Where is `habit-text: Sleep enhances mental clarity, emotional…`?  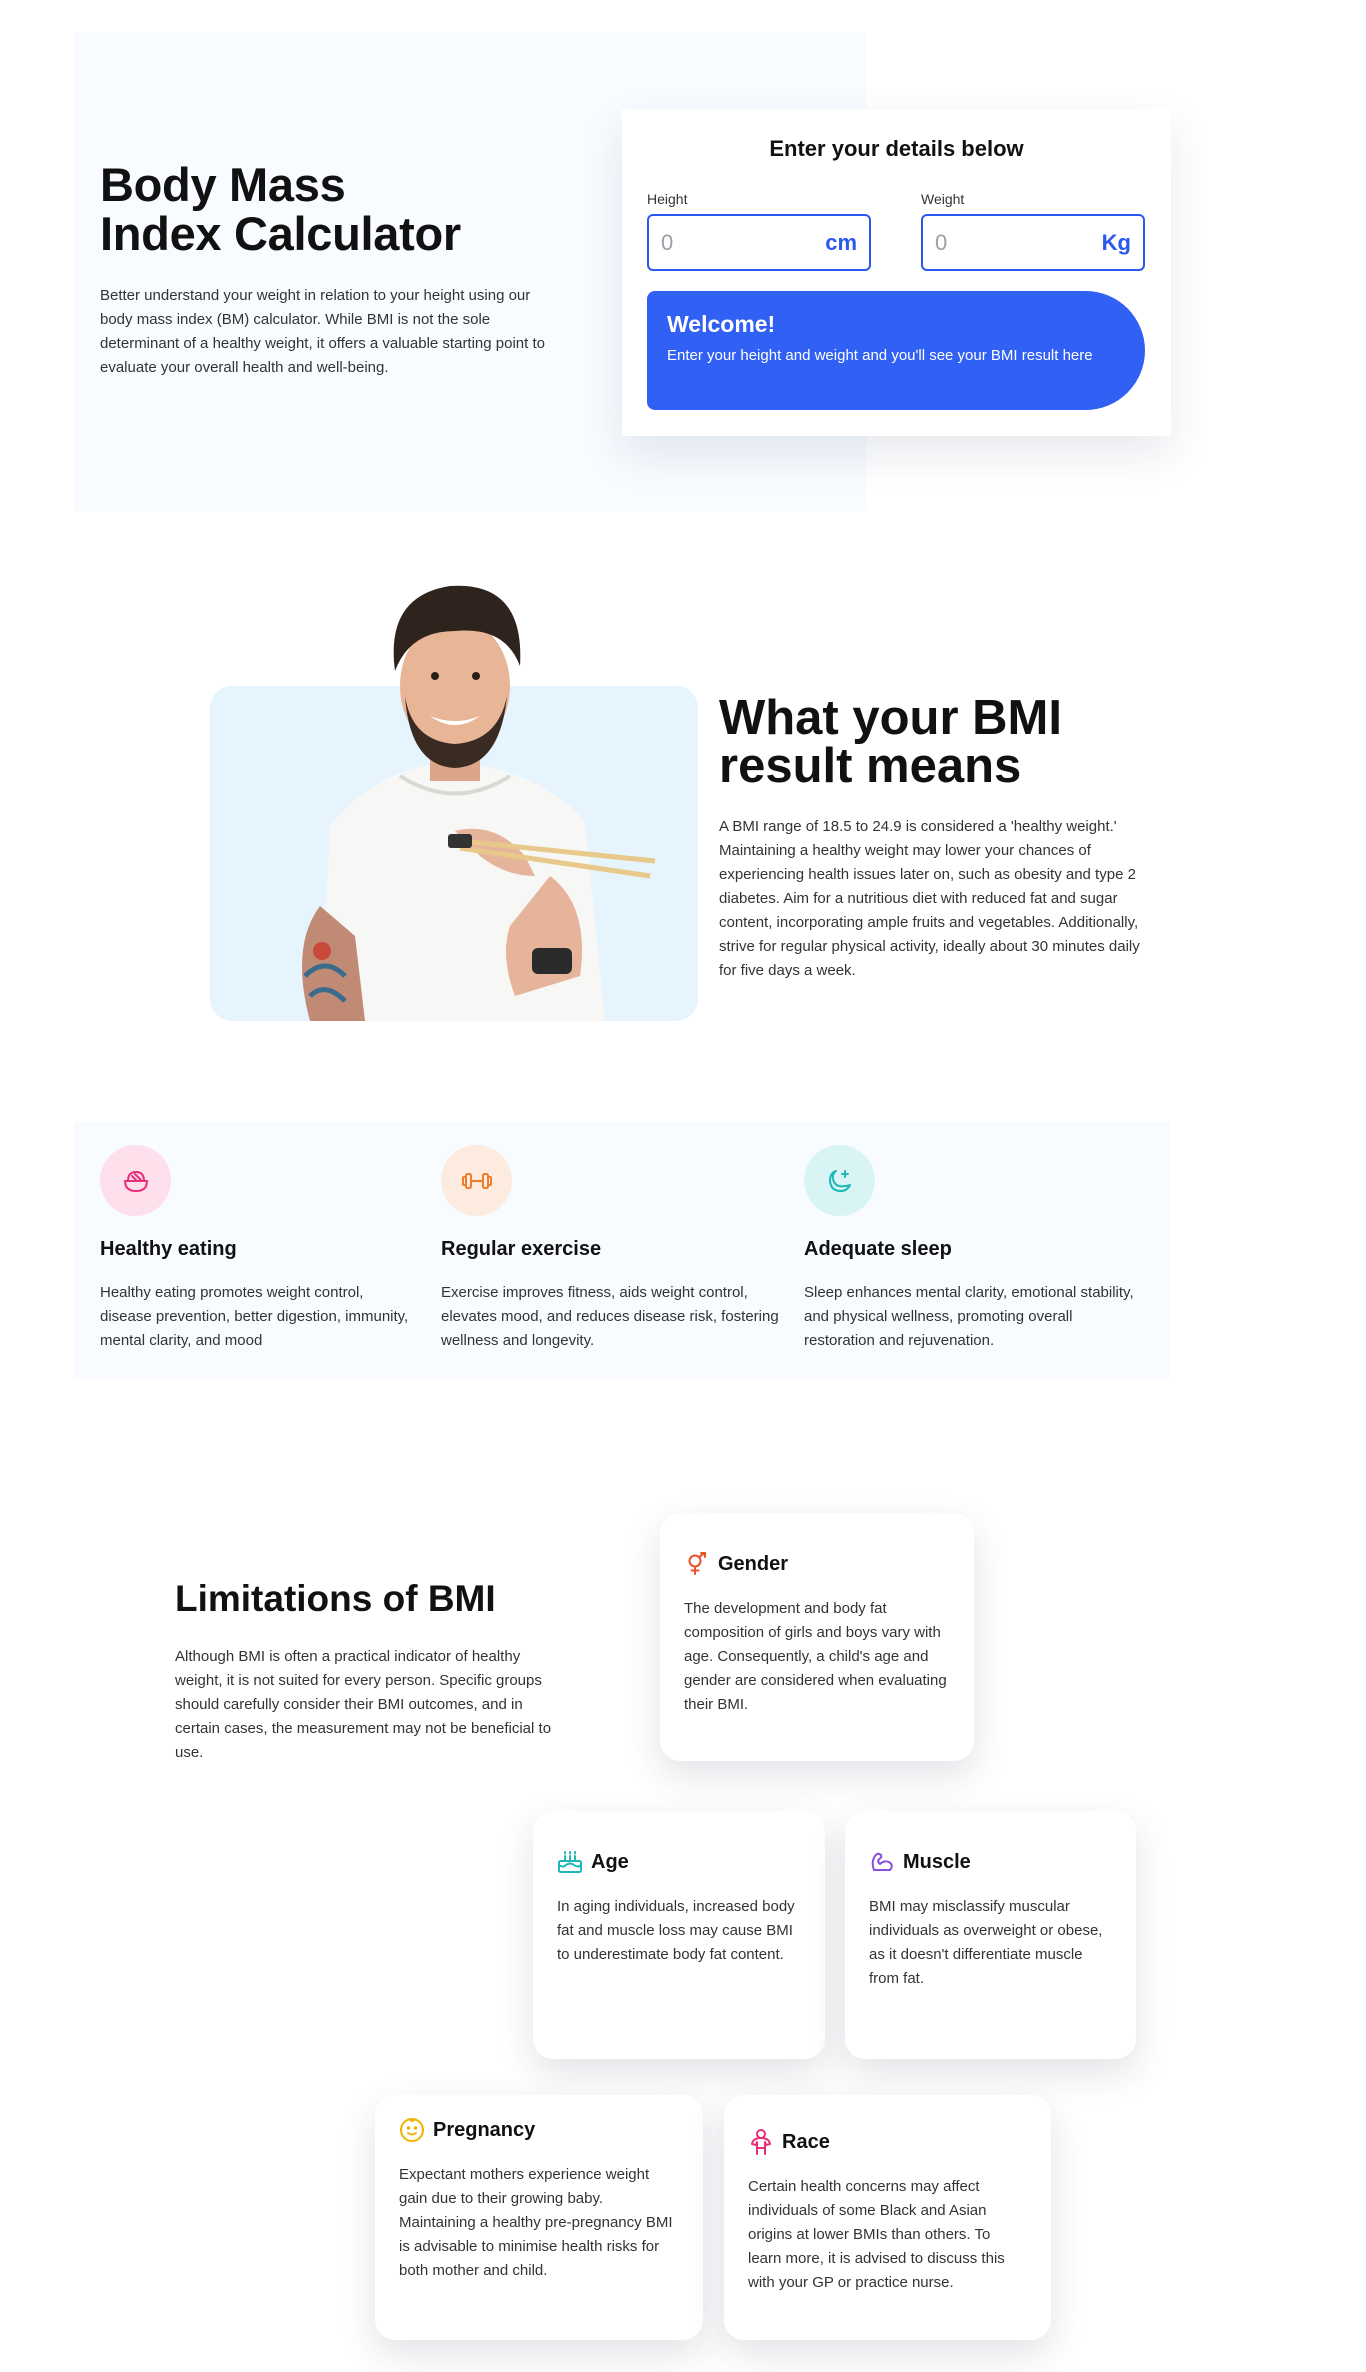 habit-text: Sleep enhances mental clarity, emotional… is located at coordinates (969, 1316).